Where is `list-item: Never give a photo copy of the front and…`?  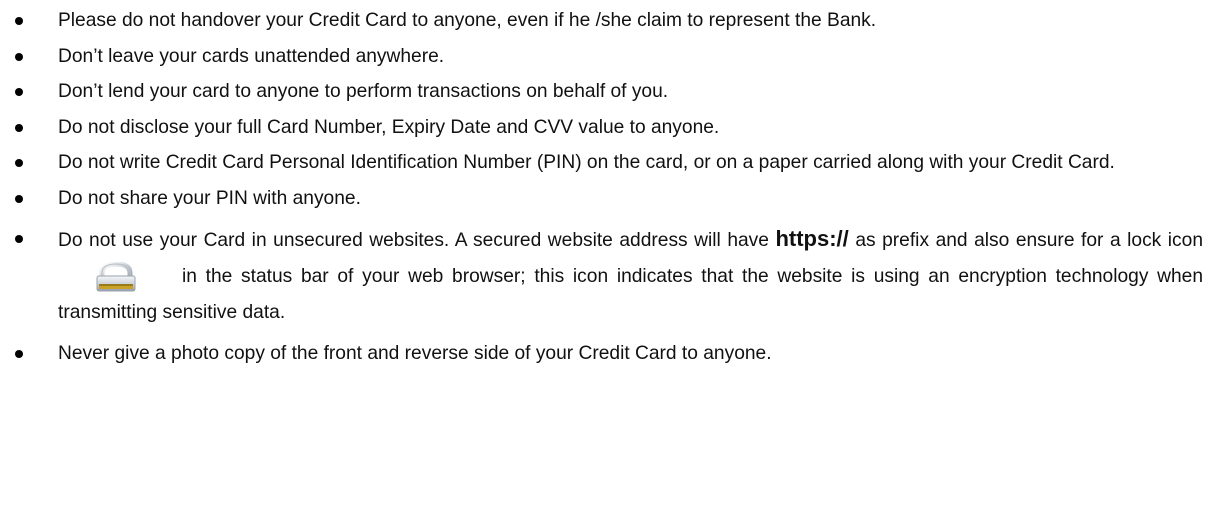
list-item: Never give a photo copy of the front and… is located at coordinates (611, 354).